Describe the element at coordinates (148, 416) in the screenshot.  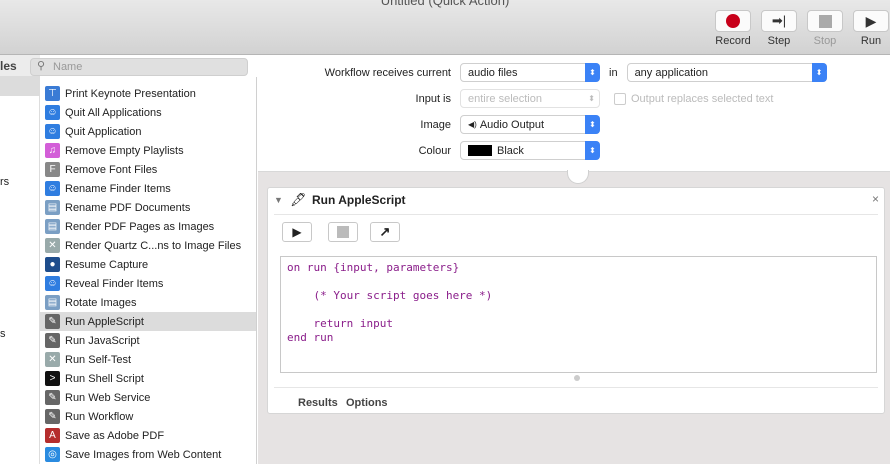
I see `list-item: ✎ Run Workflow` at that location.